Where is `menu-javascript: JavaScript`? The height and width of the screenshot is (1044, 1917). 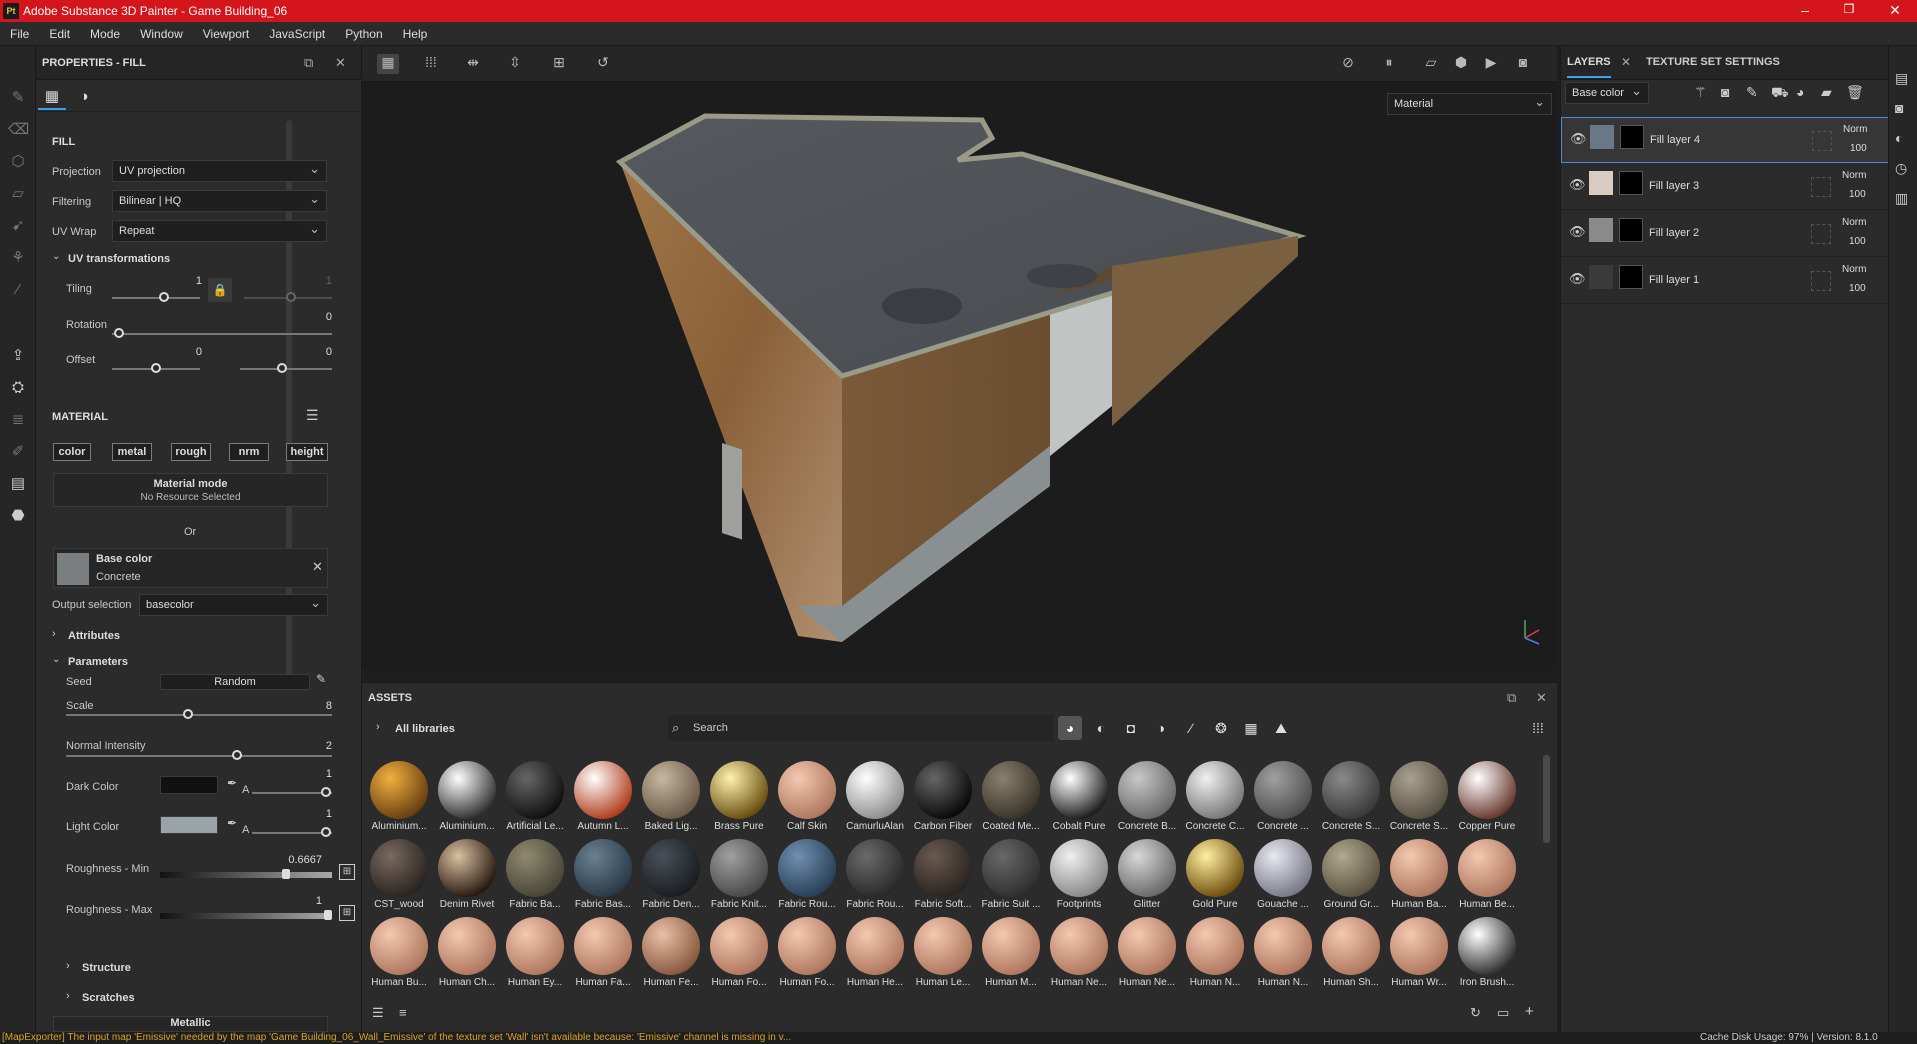 menu-javascript: JavaScript is located at coordinates (297, 31).